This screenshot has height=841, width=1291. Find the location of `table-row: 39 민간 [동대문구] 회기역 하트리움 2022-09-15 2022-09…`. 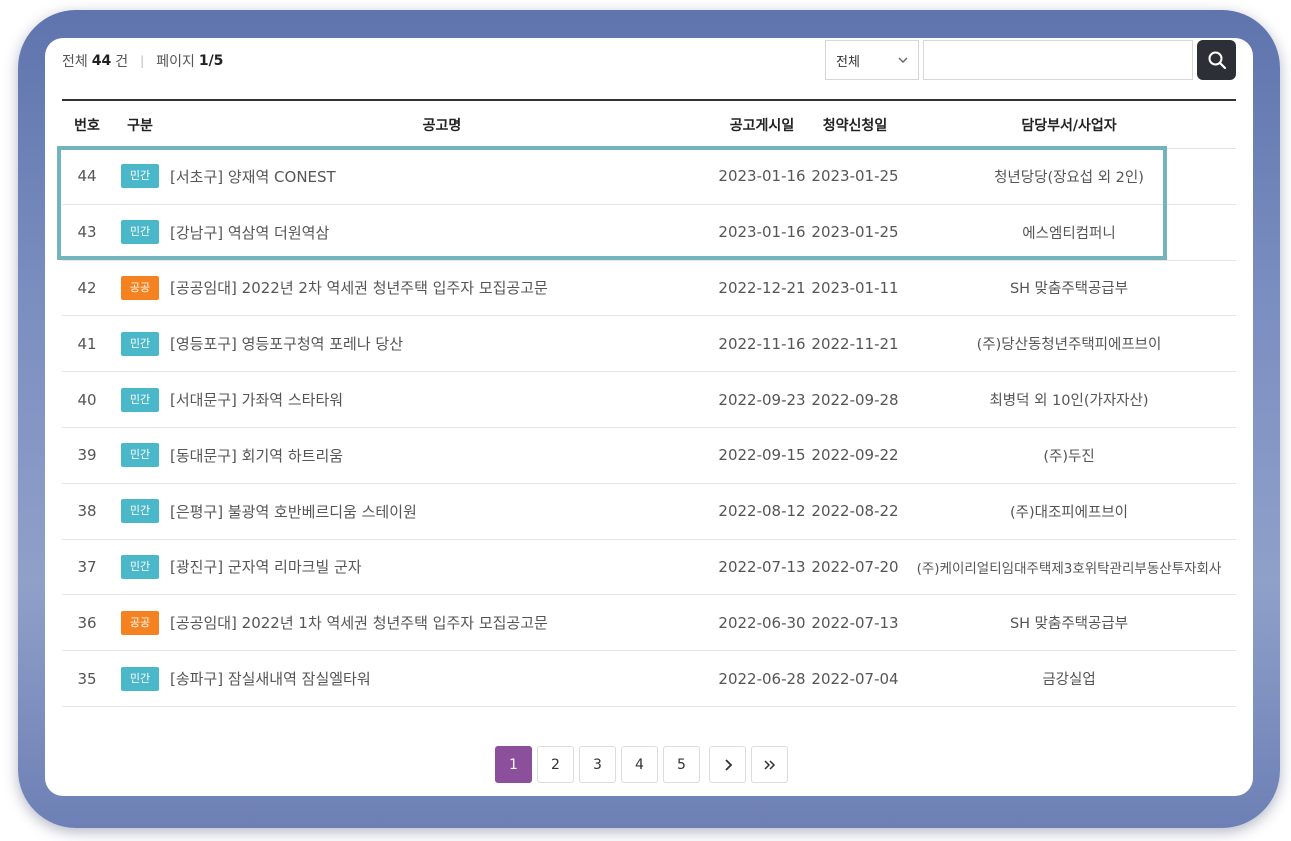

table-row: 39 민간 [동대문구] 회기역 하트리움 2022-09-15 2022-09… is located at coordinates (649, 456).